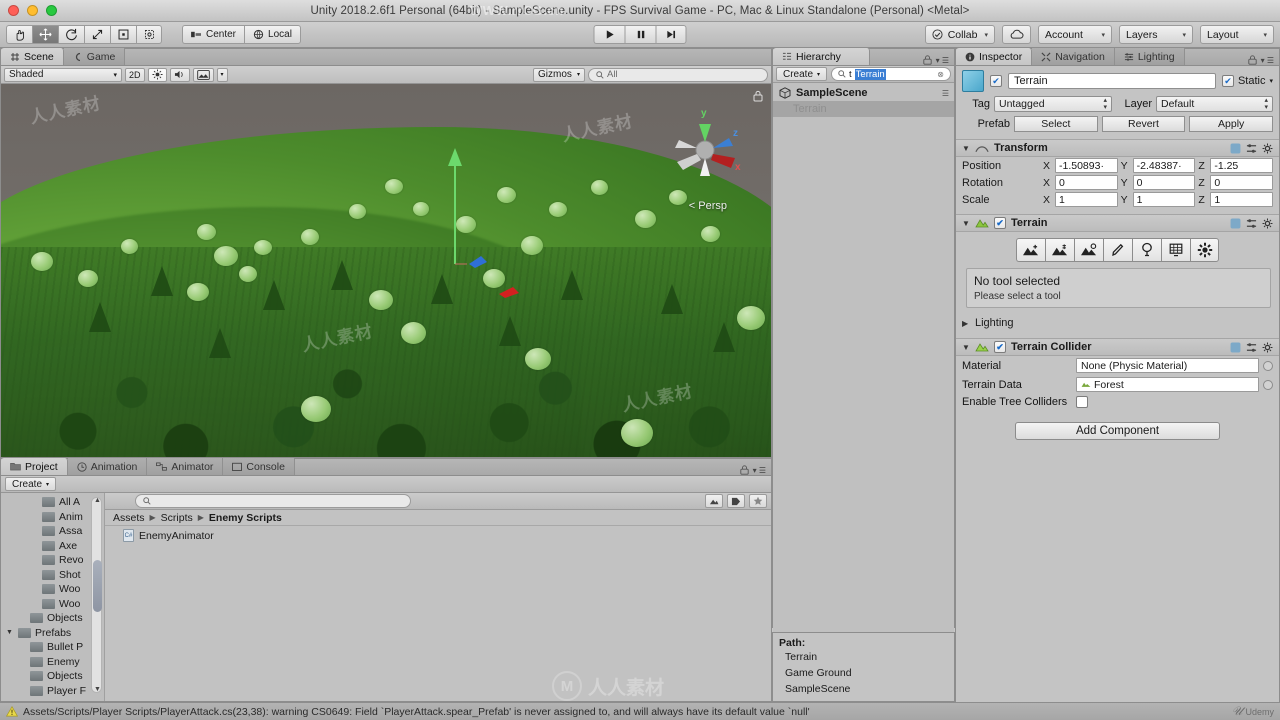 Image resolution: width=1280 pixels, height=720 pixels. What do you see at coordinates (52, 647) in the screenshot?
I see `project-tree-item: Bullet P` at bounding box center [52, 647].